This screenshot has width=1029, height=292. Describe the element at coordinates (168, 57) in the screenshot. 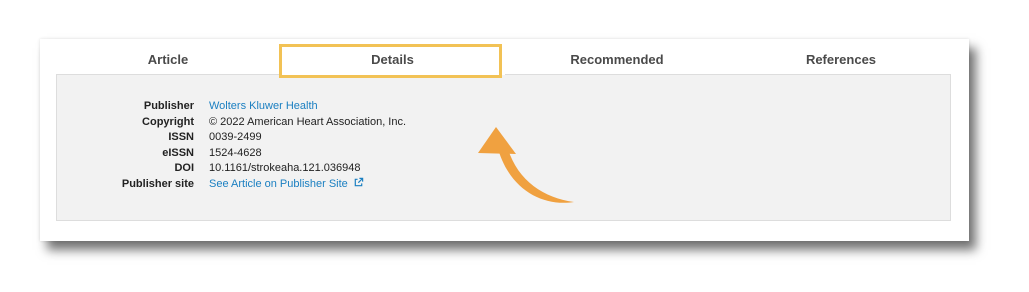

I see `tab-article: Article` at that location.